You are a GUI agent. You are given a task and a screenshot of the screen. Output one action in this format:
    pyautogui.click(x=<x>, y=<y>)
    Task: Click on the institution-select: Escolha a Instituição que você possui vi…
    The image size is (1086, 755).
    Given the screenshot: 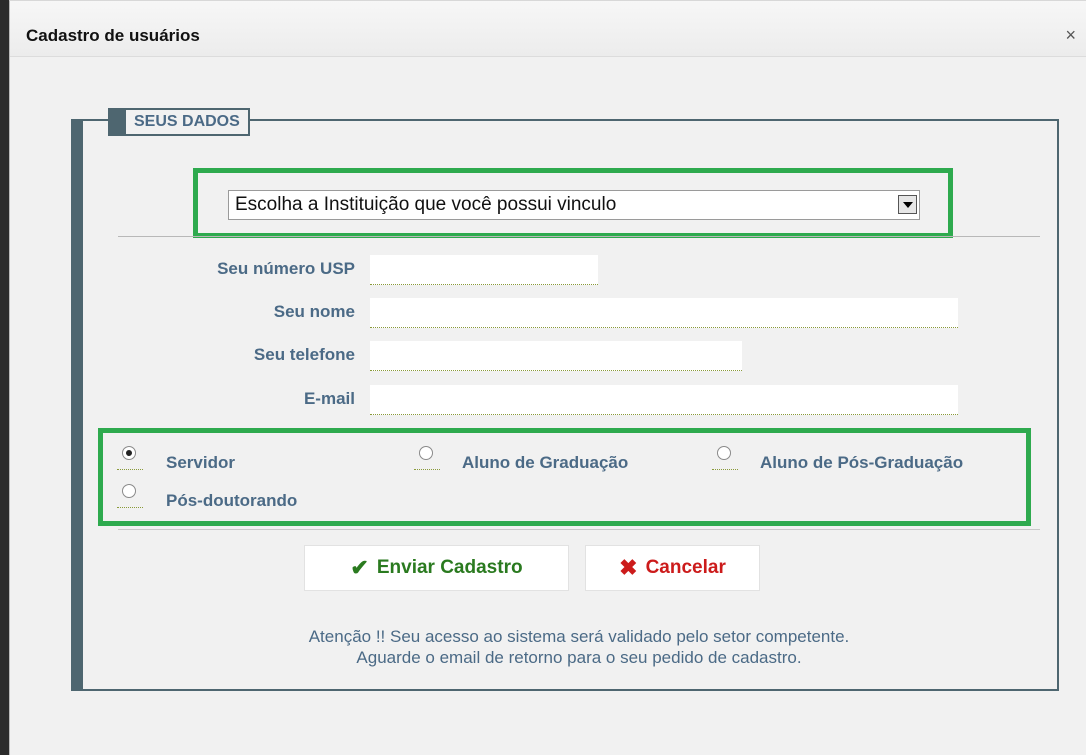 What is the action you would take?
    pyautogui.click(x=574, y=205)
    